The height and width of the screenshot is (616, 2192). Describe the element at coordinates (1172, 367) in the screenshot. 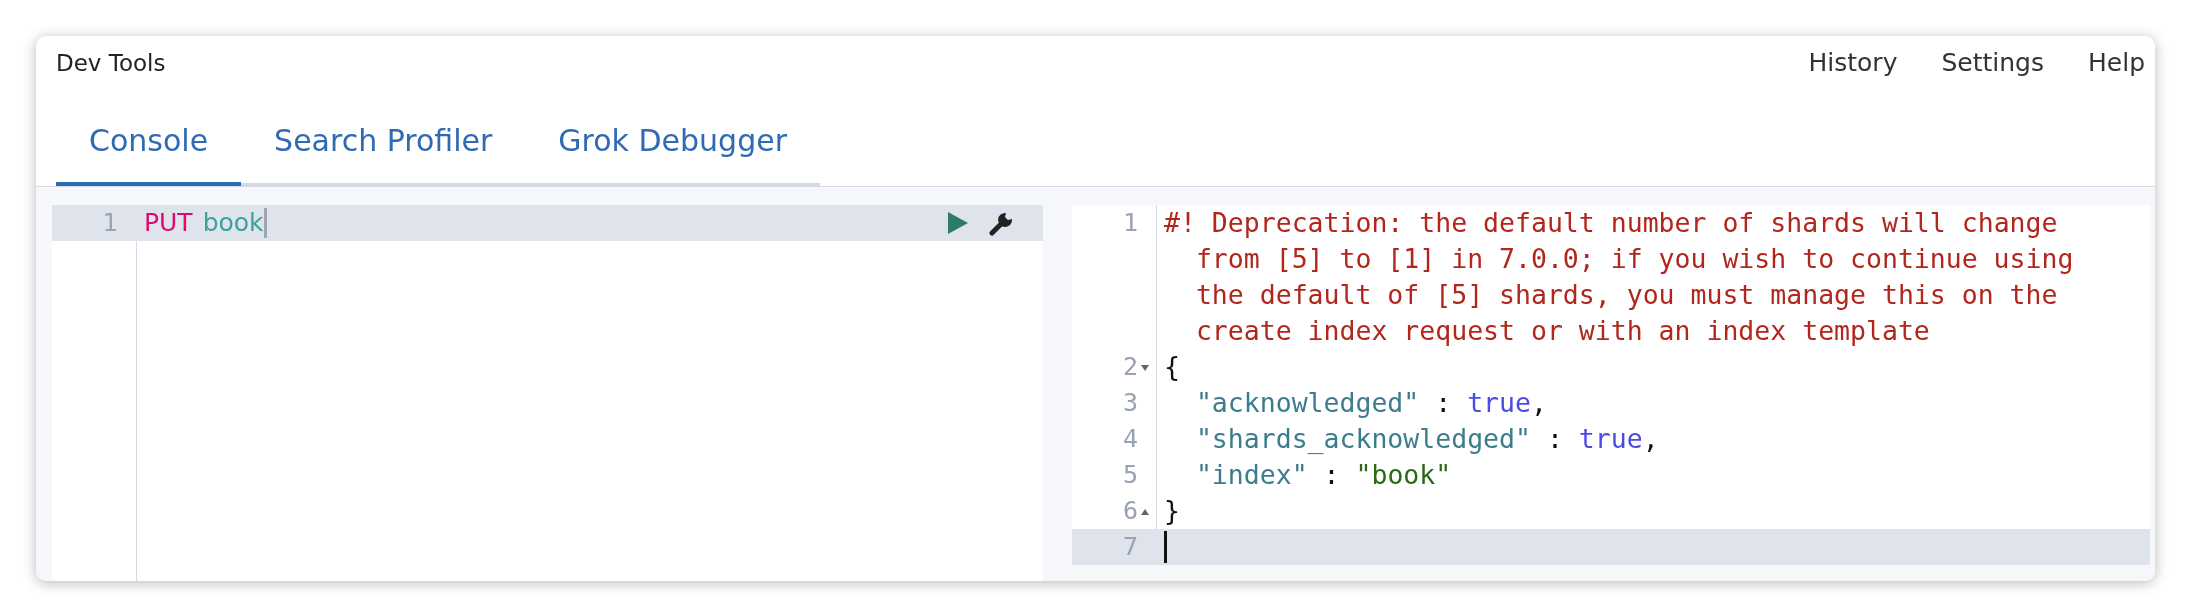

I see `code-token: {` at that location.